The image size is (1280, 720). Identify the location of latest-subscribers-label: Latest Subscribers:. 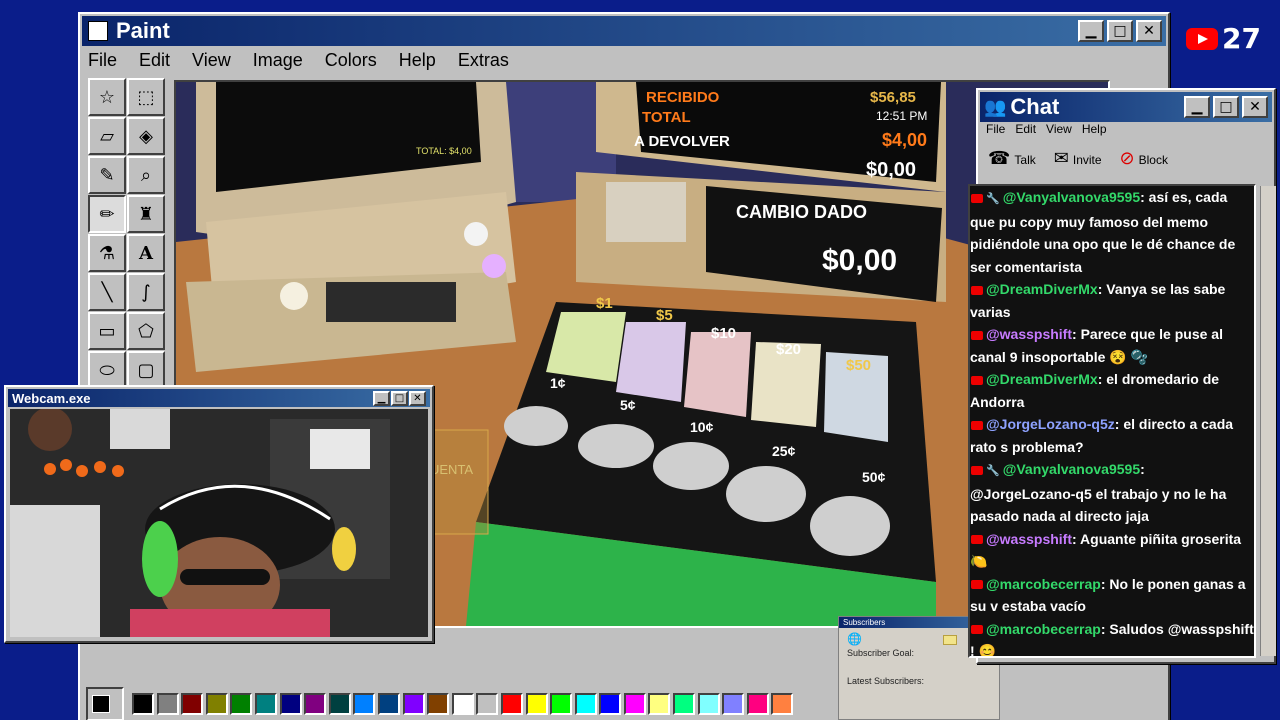
(886, 681).